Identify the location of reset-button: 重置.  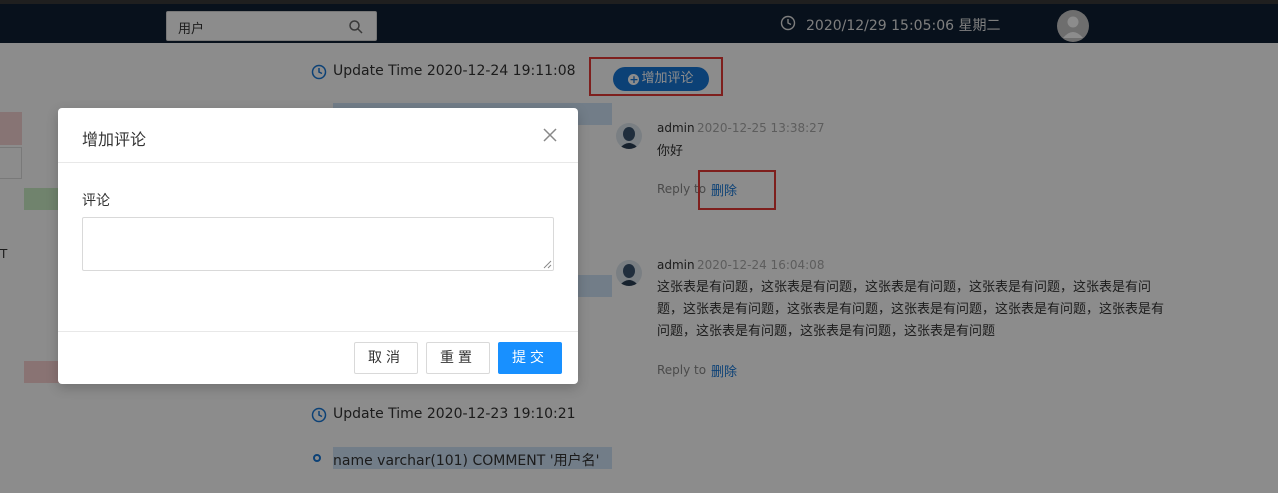
(458, 358).